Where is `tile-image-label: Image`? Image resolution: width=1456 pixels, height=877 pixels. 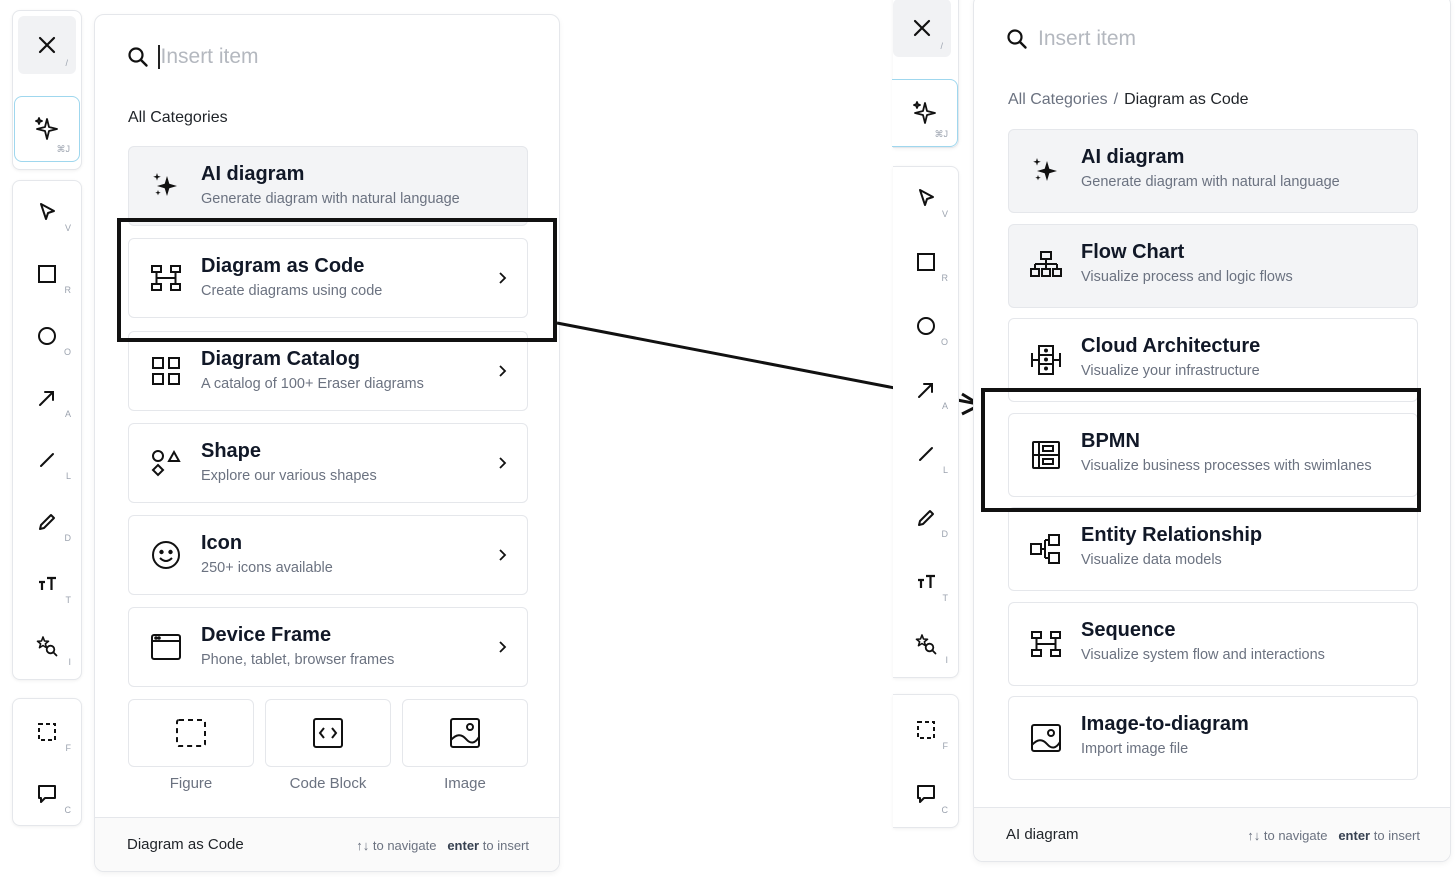 tile-image-label: Image is located at coordinates (465, 783).